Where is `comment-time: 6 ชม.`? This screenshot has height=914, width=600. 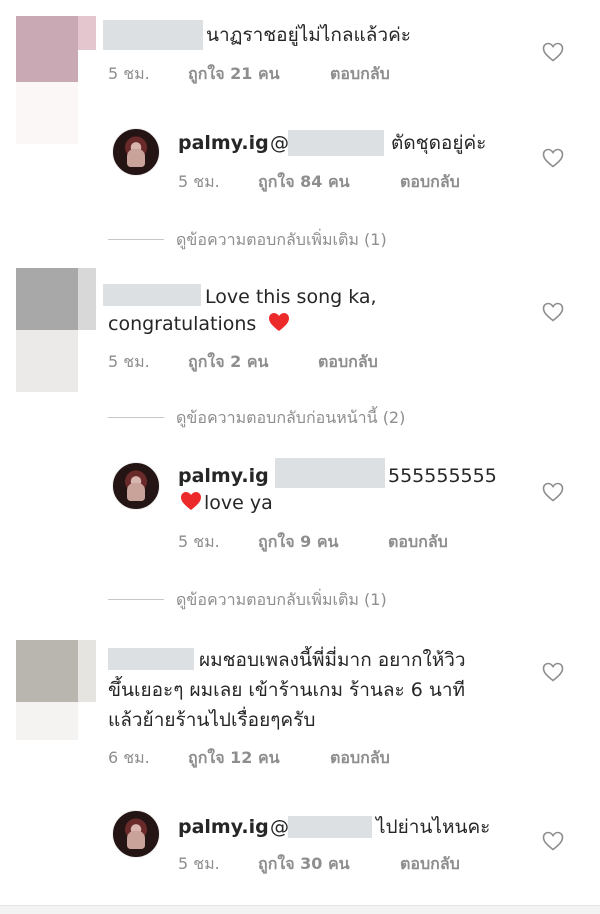
comment-time: 6 ชม. is located at coordinates (129, 757).